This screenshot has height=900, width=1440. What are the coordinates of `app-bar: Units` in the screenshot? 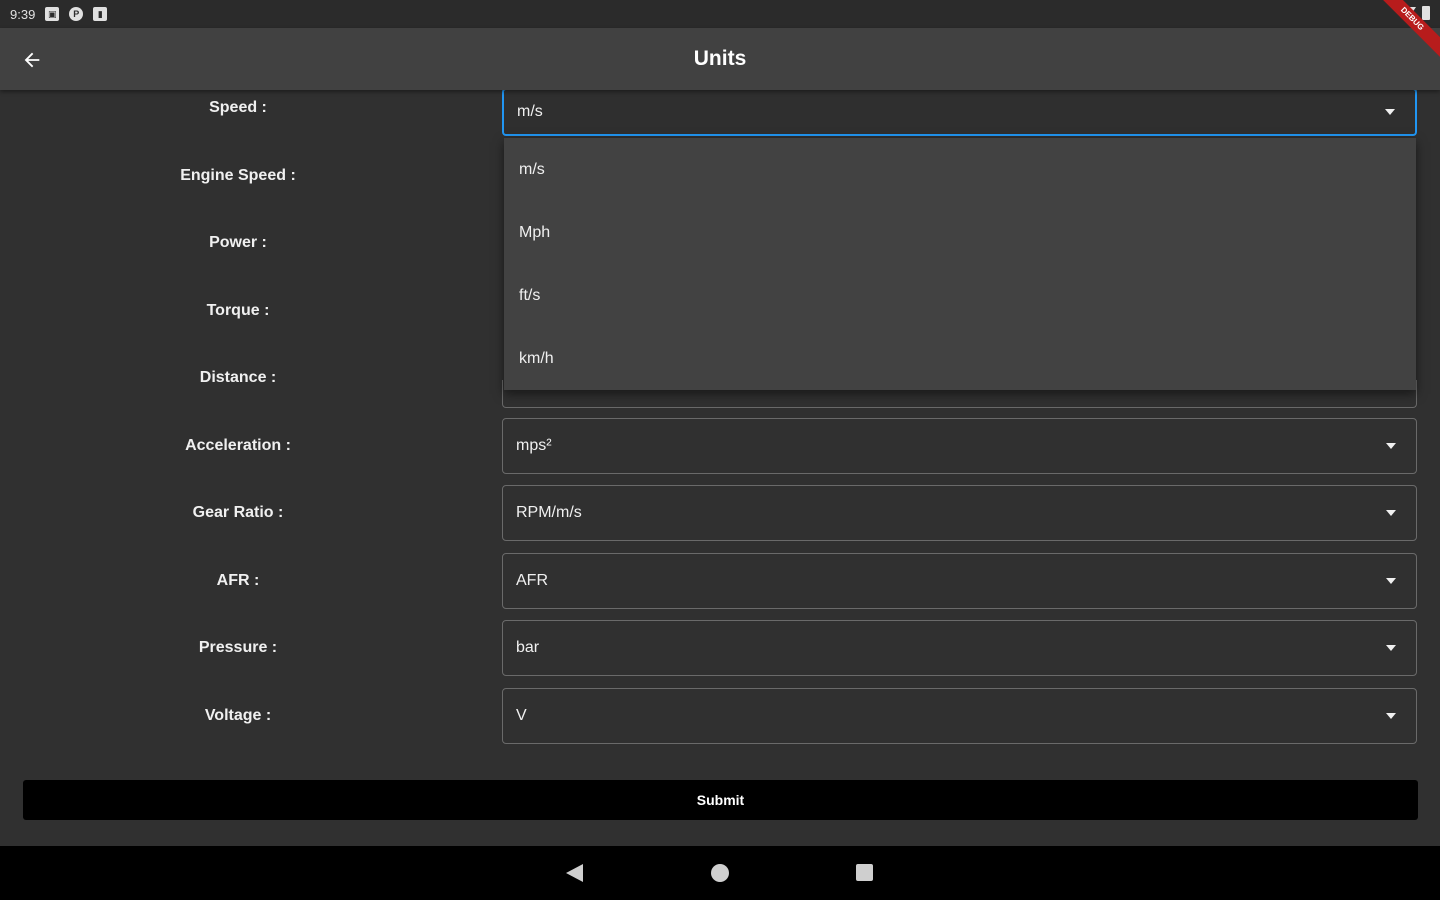 It's located at (720, 59).